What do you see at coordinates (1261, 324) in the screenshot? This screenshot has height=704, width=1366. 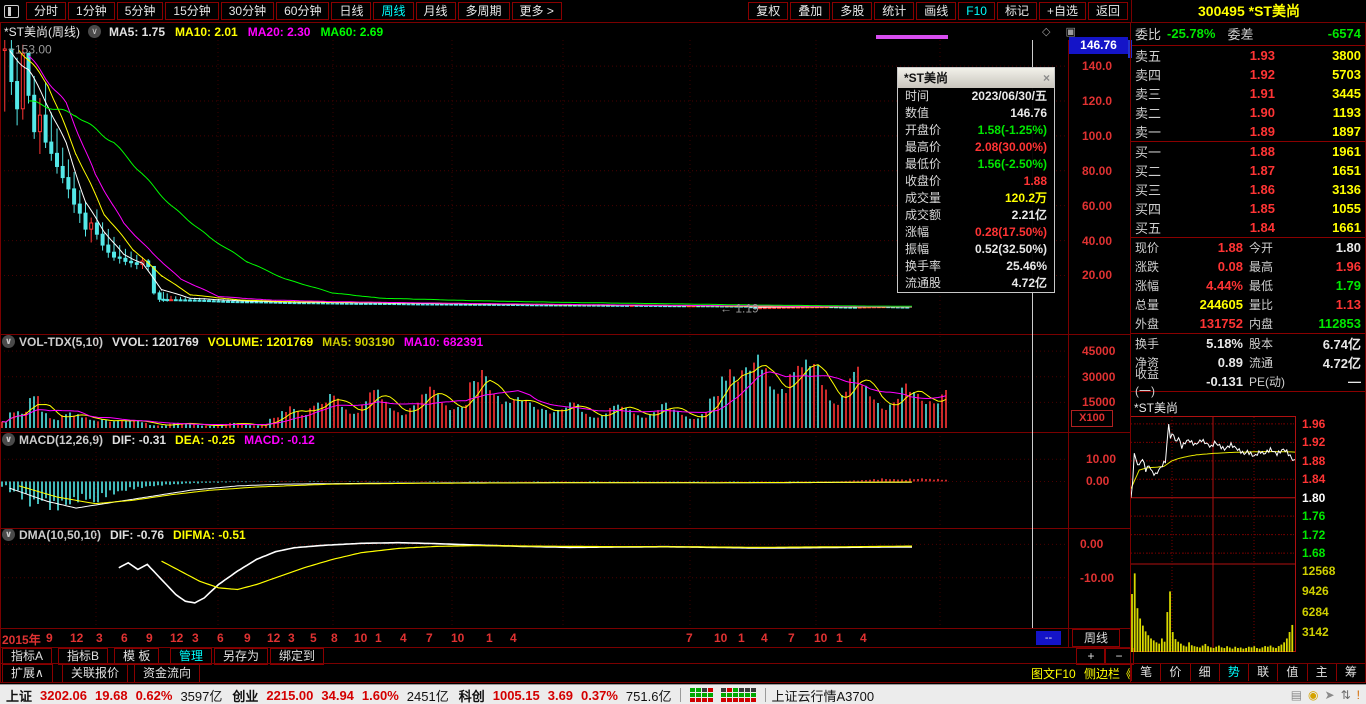 I see `info-label: 内盘` at bounding box center [1261, 324].